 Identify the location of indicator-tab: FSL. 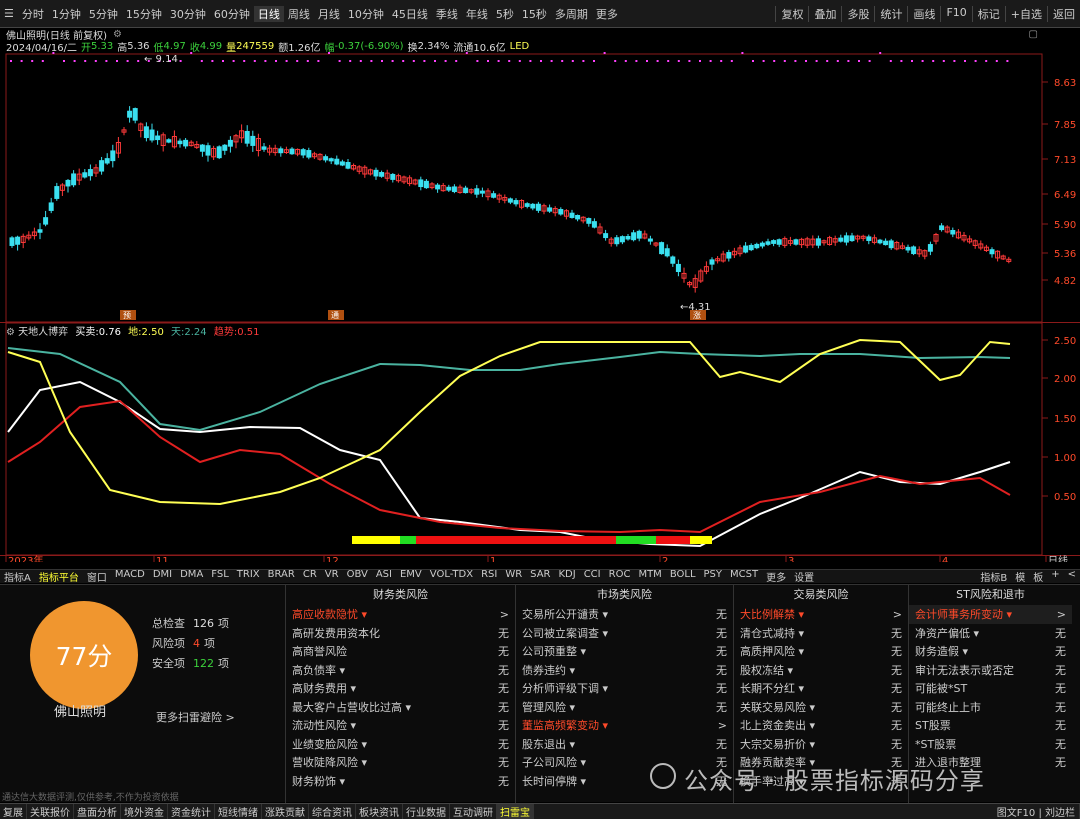
(220, 576).